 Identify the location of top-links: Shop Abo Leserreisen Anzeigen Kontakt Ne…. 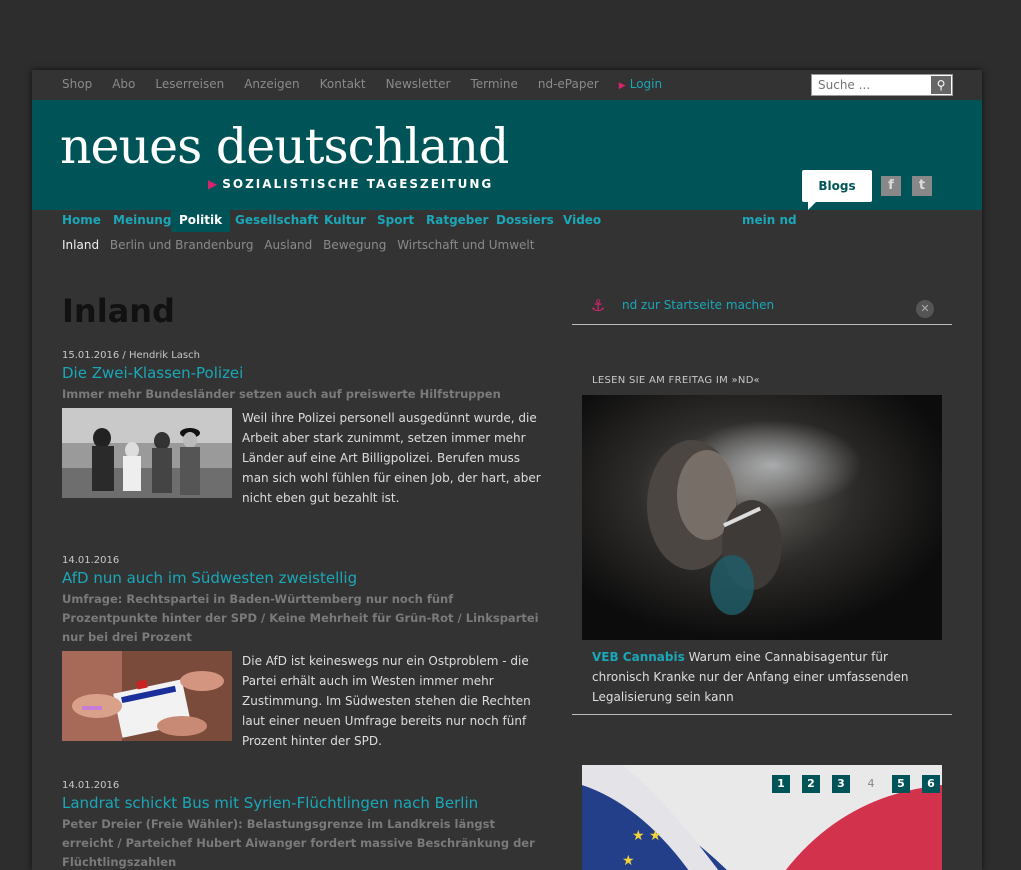
(382, 84).